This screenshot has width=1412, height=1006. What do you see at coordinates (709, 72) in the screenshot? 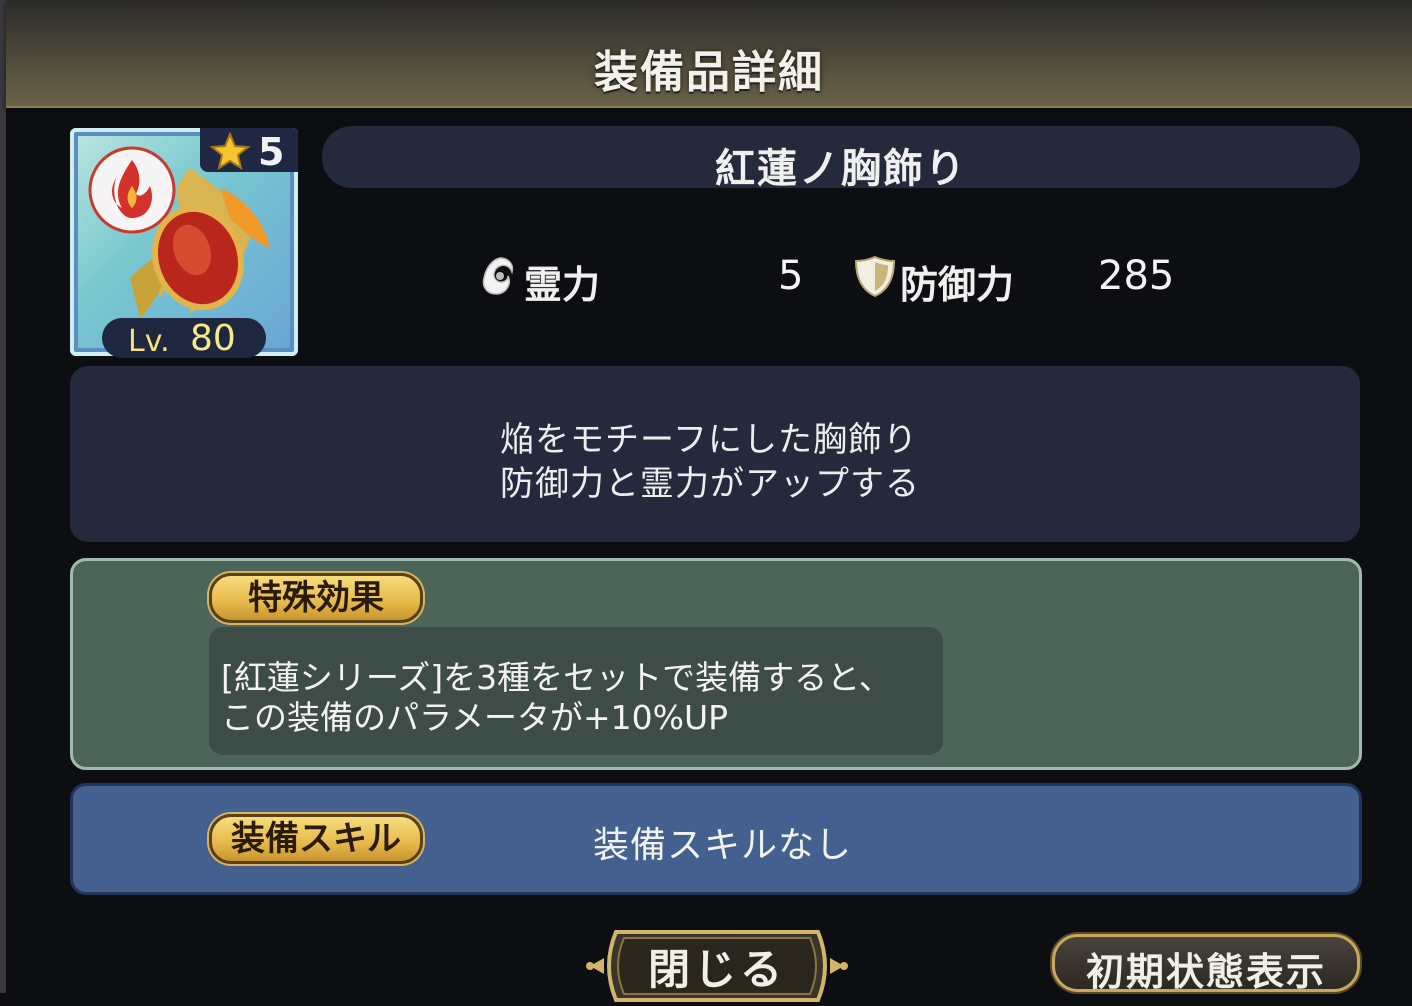
I see `page-title: 装備品詳細` at bounding box center [709, 72].